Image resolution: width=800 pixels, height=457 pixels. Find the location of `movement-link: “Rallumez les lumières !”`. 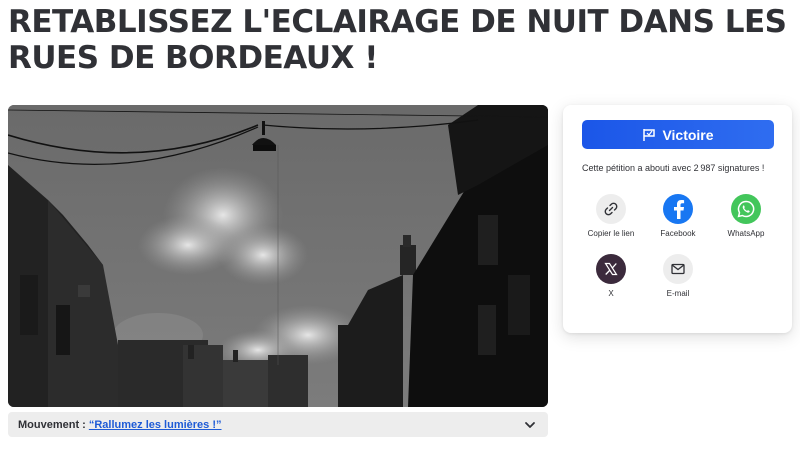

movement-link: “Rallumez les lumières !” is located at coordinates (155, 425).